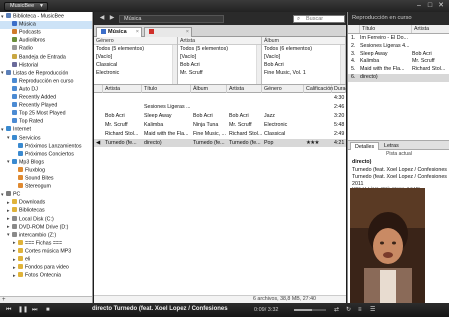 The width and height of the screenshot is (449, 317). Describe the element at coordinates (102, 18) in the screenshot. I see `back-arrow-icon: ◀` at that location.